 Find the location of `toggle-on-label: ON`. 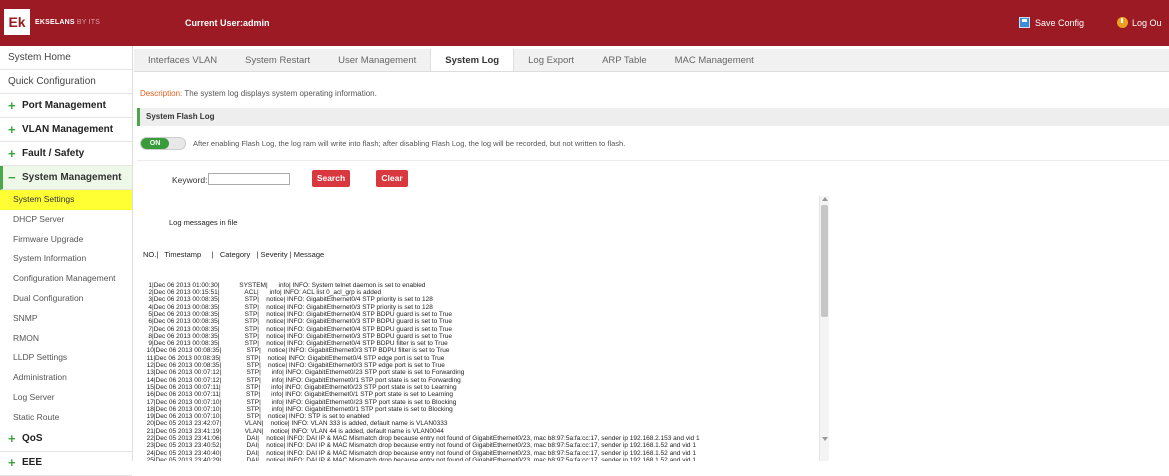

toggle-on-label: ON is located at coordinates (155, 143).